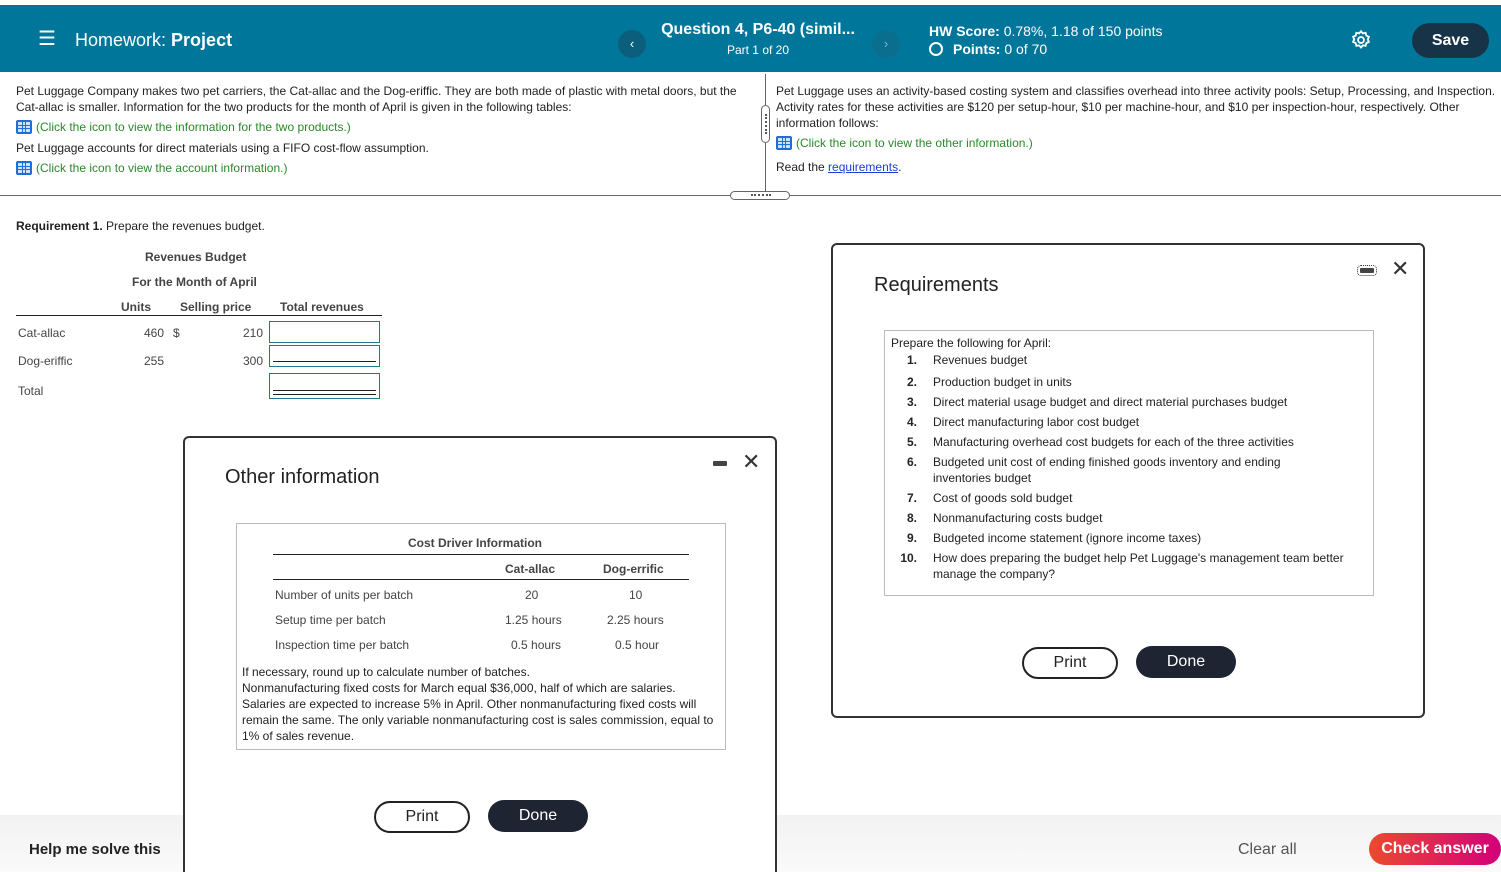  I want to click on units-dog-eriffic: 255, so click(154, 361).